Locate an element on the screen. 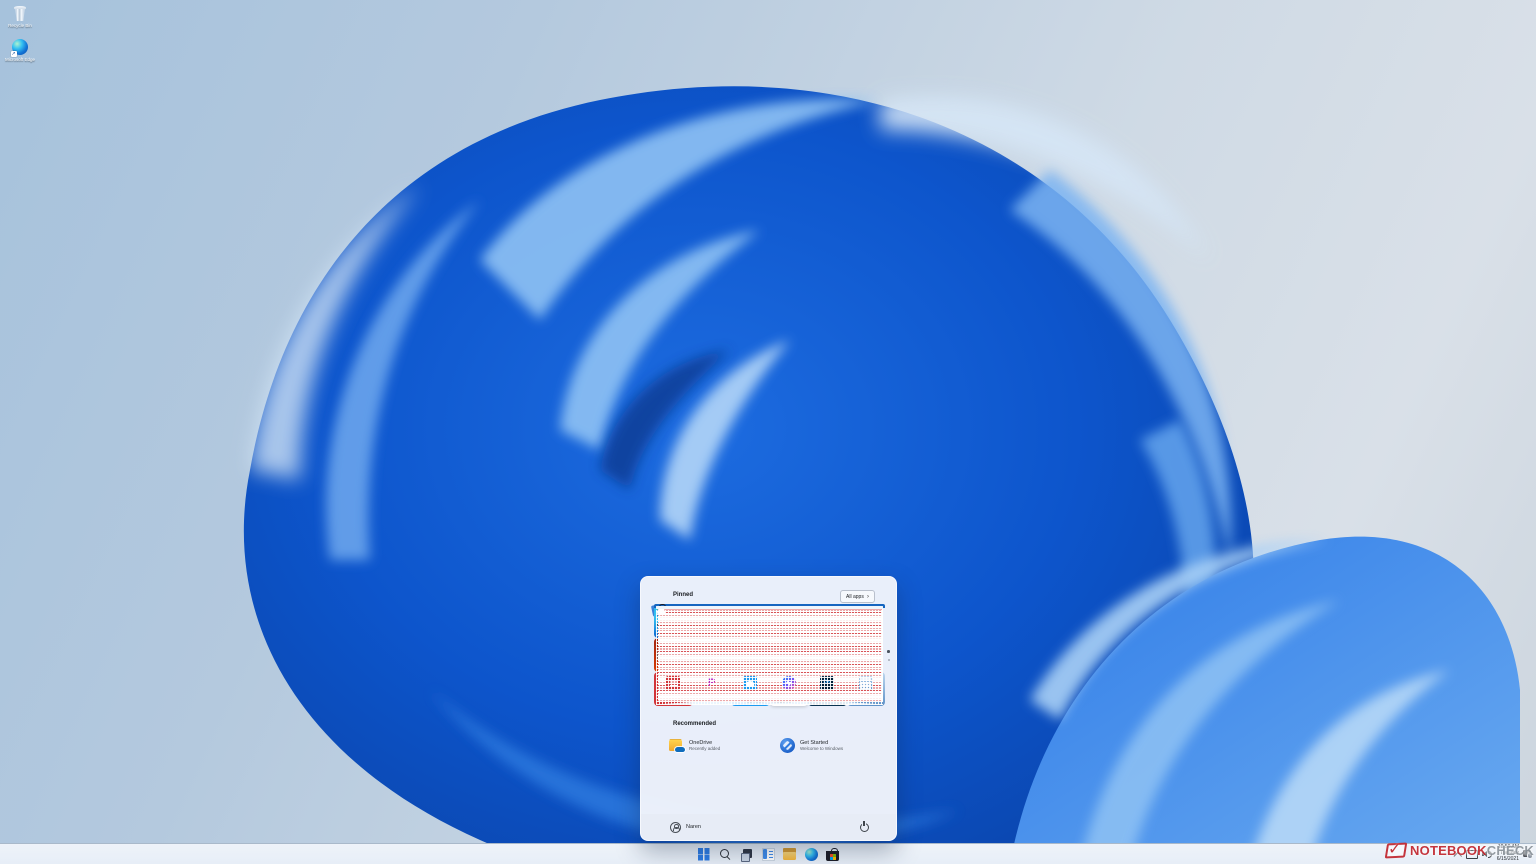  clock: 10:50 AM Tuesday 6/15/2021 is located at coordinates (1507, 853).